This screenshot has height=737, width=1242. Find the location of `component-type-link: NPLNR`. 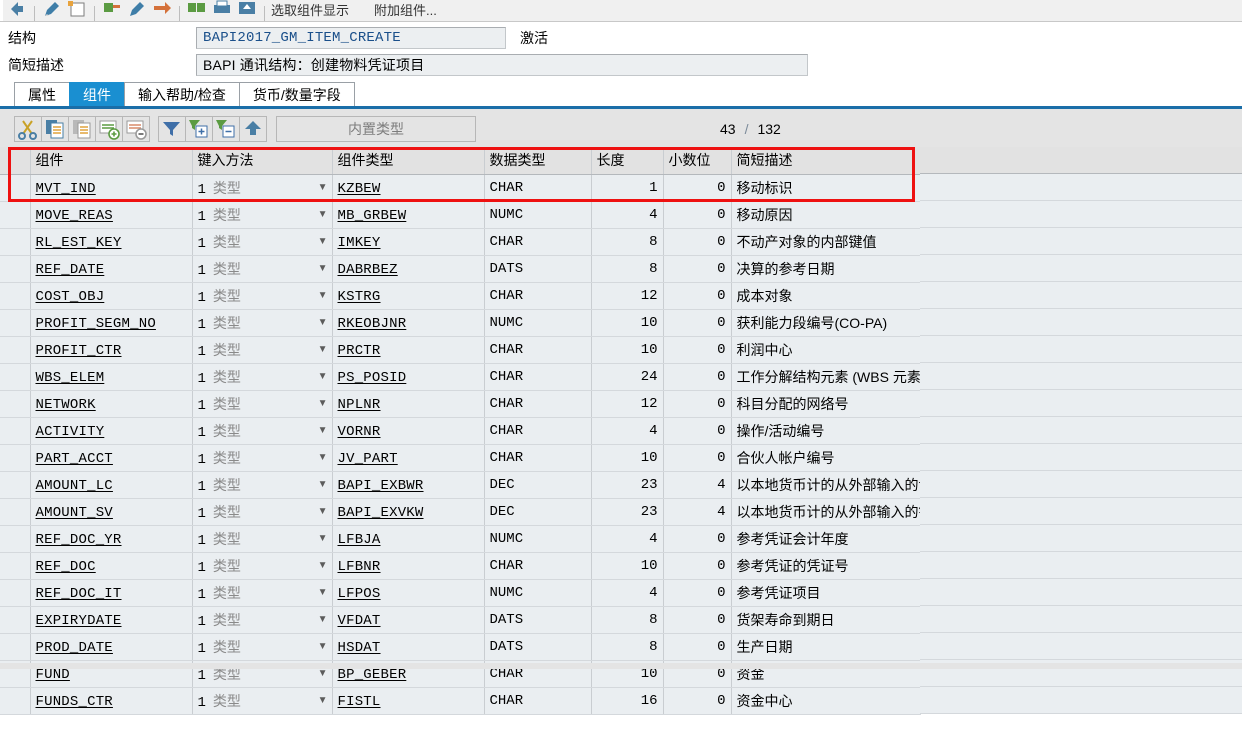

component-type-link: NPLNR is located at coordinates (359, 405).